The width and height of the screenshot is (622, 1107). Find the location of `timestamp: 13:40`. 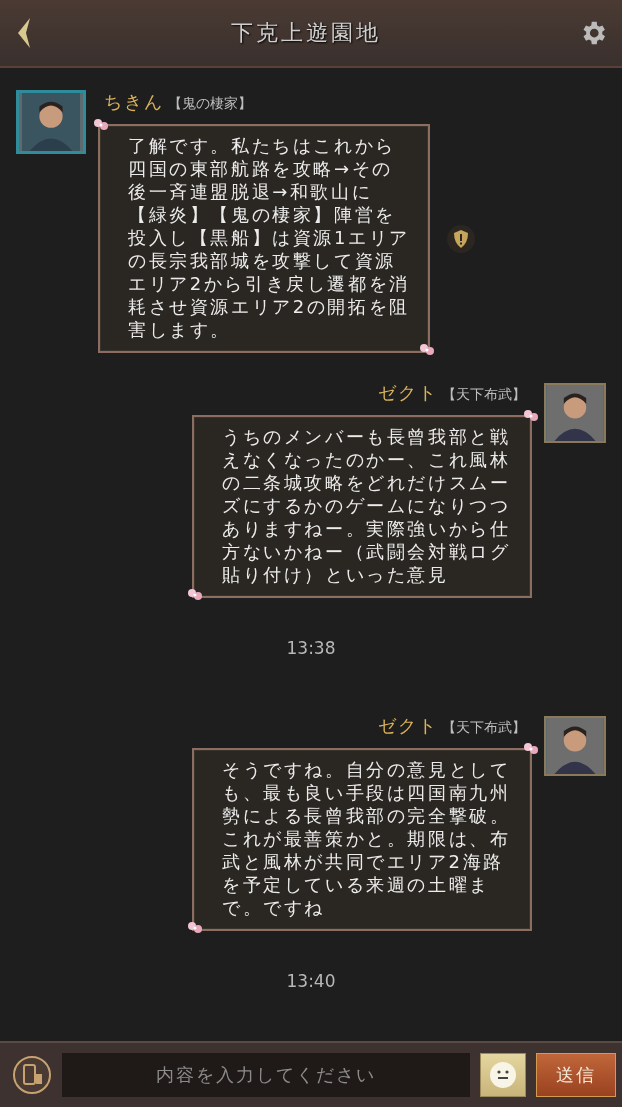

timestamp: 13:40 is located at coordinates (311, 981).